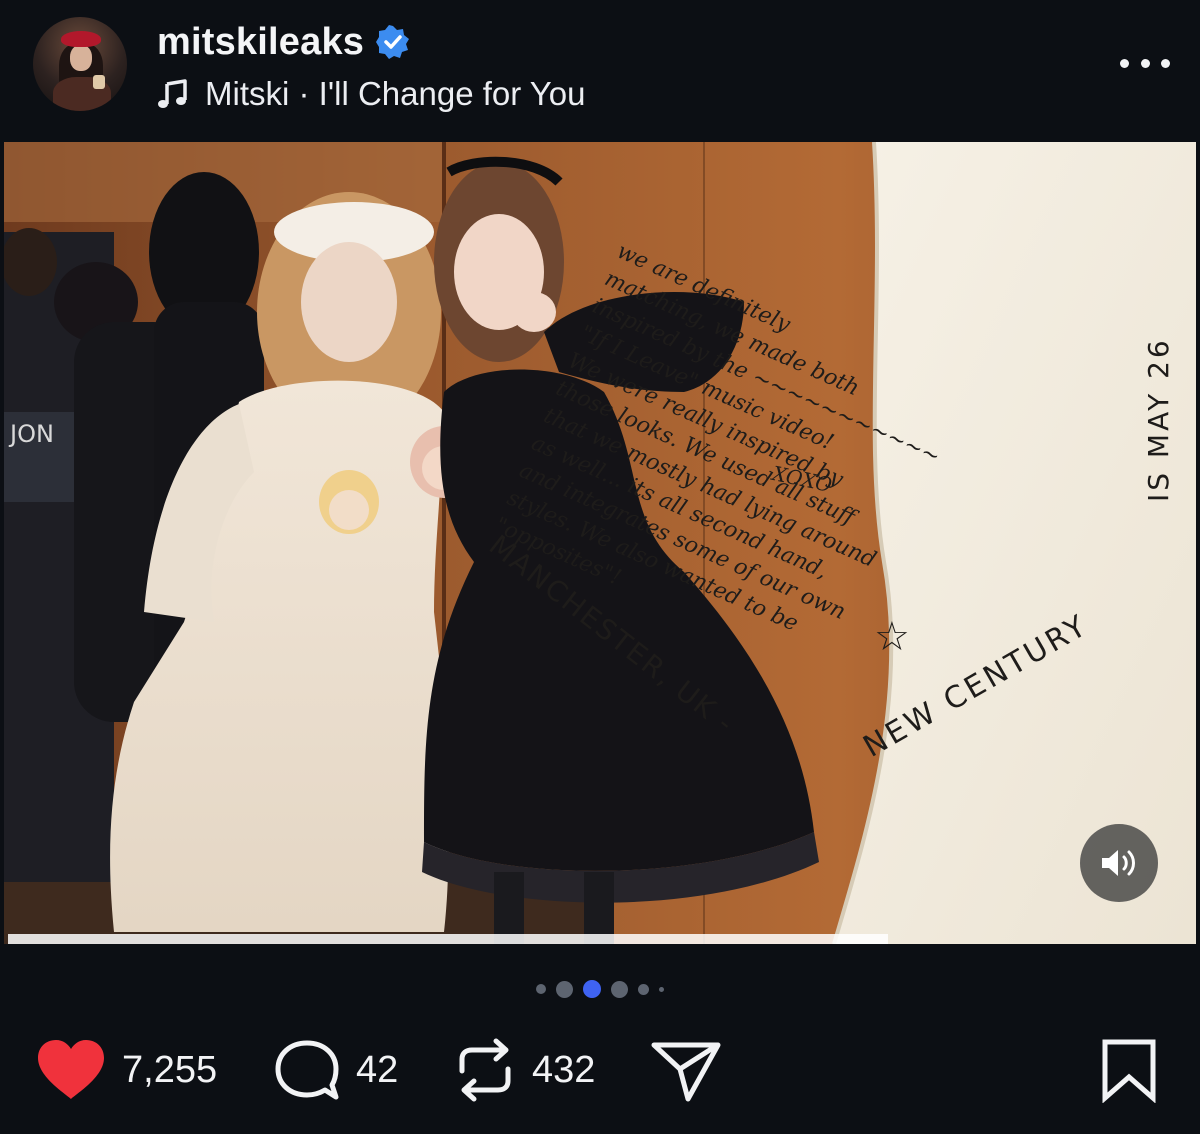 The height and width of the screenshot is (1134, 1200). I want to click on comment-bubble-icon, so click(307, 1070).